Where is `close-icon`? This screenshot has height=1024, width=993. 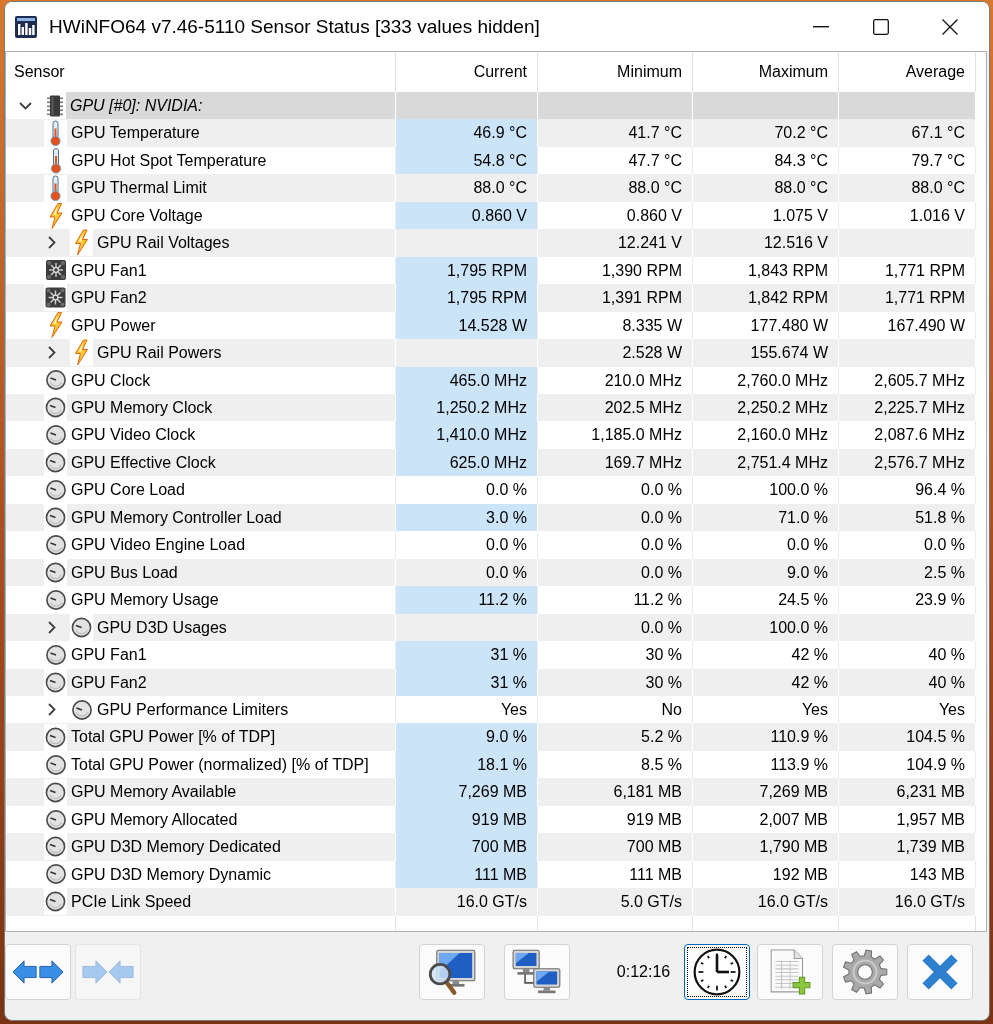
close-icon is located at coordinates (940, 972).